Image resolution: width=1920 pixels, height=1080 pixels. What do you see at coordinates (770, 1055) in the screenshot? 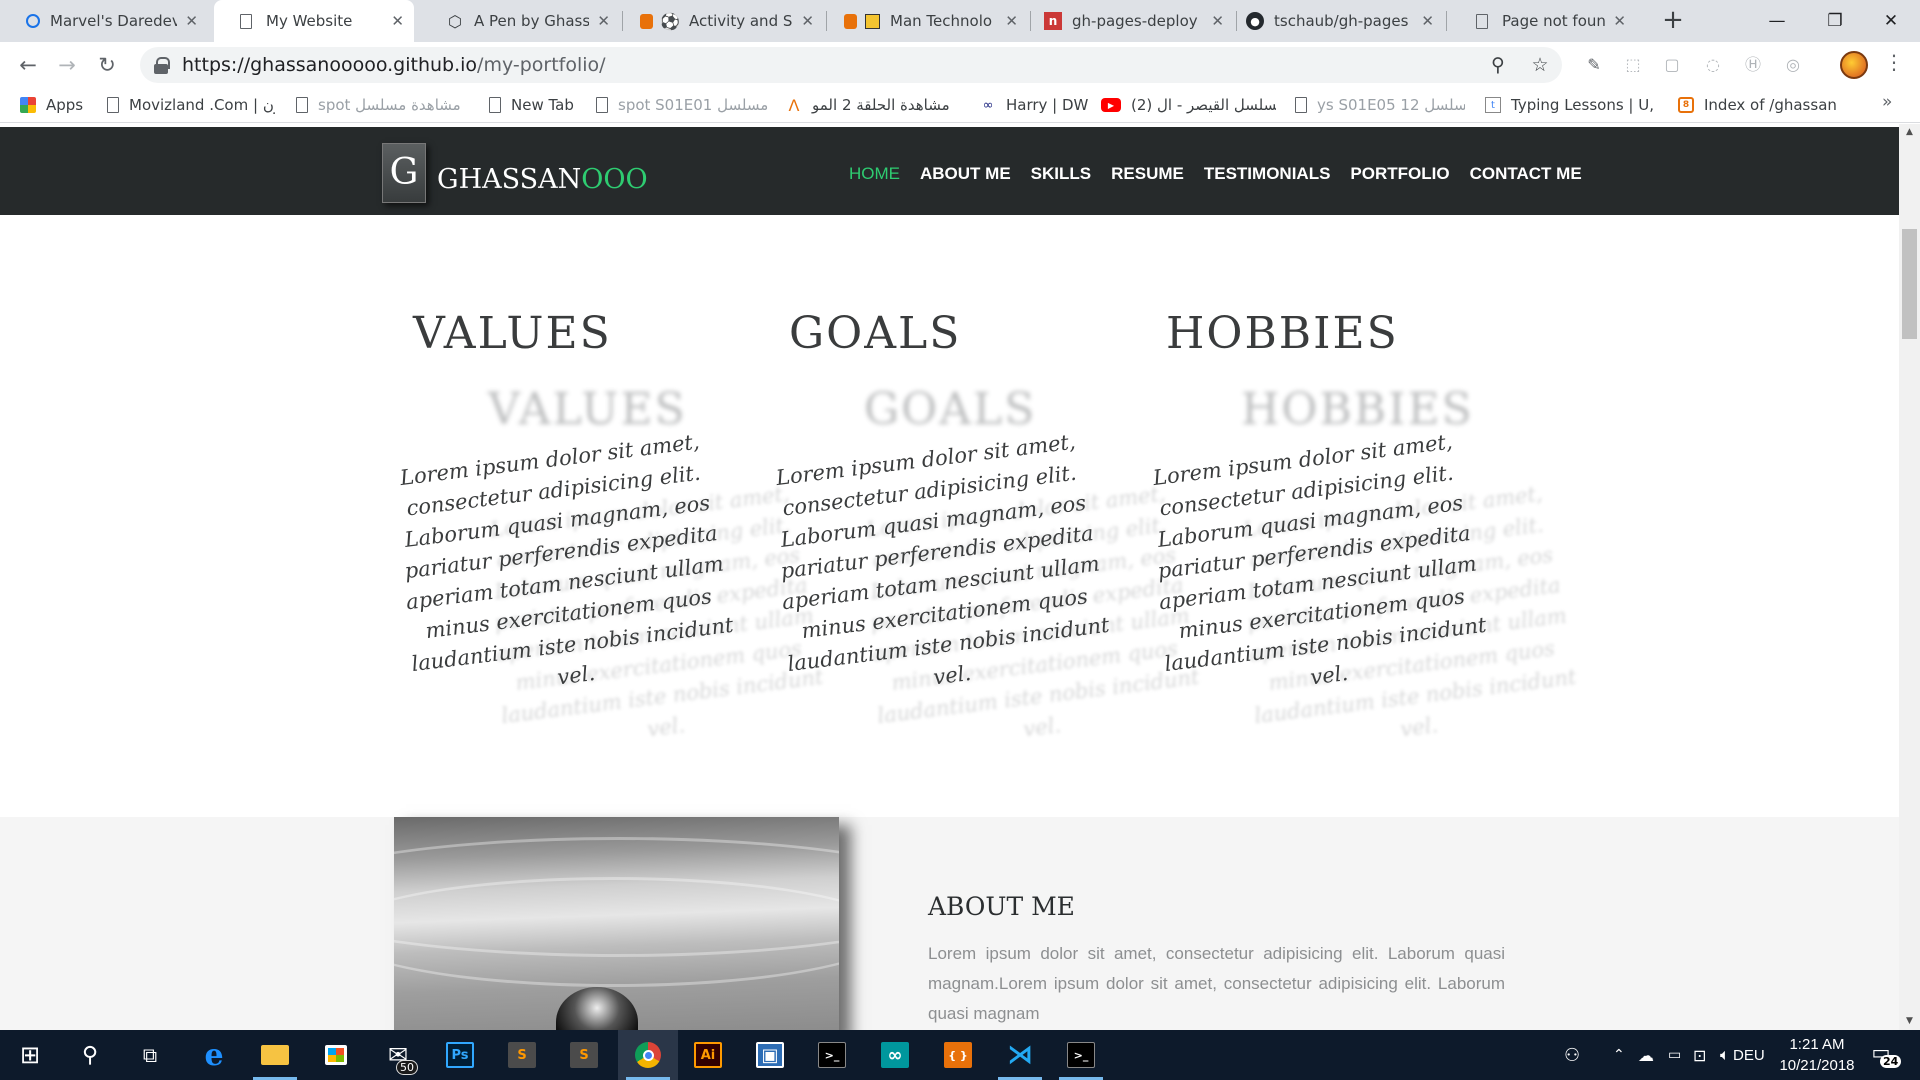
I see `jet-app-button: ▣` at bounding box center [770, 1055].